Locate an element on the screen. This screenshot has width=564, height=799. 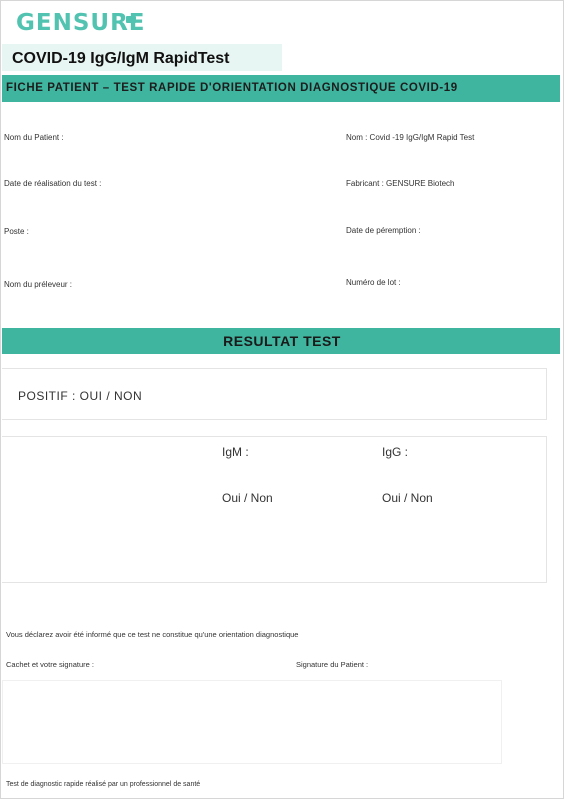
patient-signature-label: Signature du Patient : is located at coordinates (332, 664).